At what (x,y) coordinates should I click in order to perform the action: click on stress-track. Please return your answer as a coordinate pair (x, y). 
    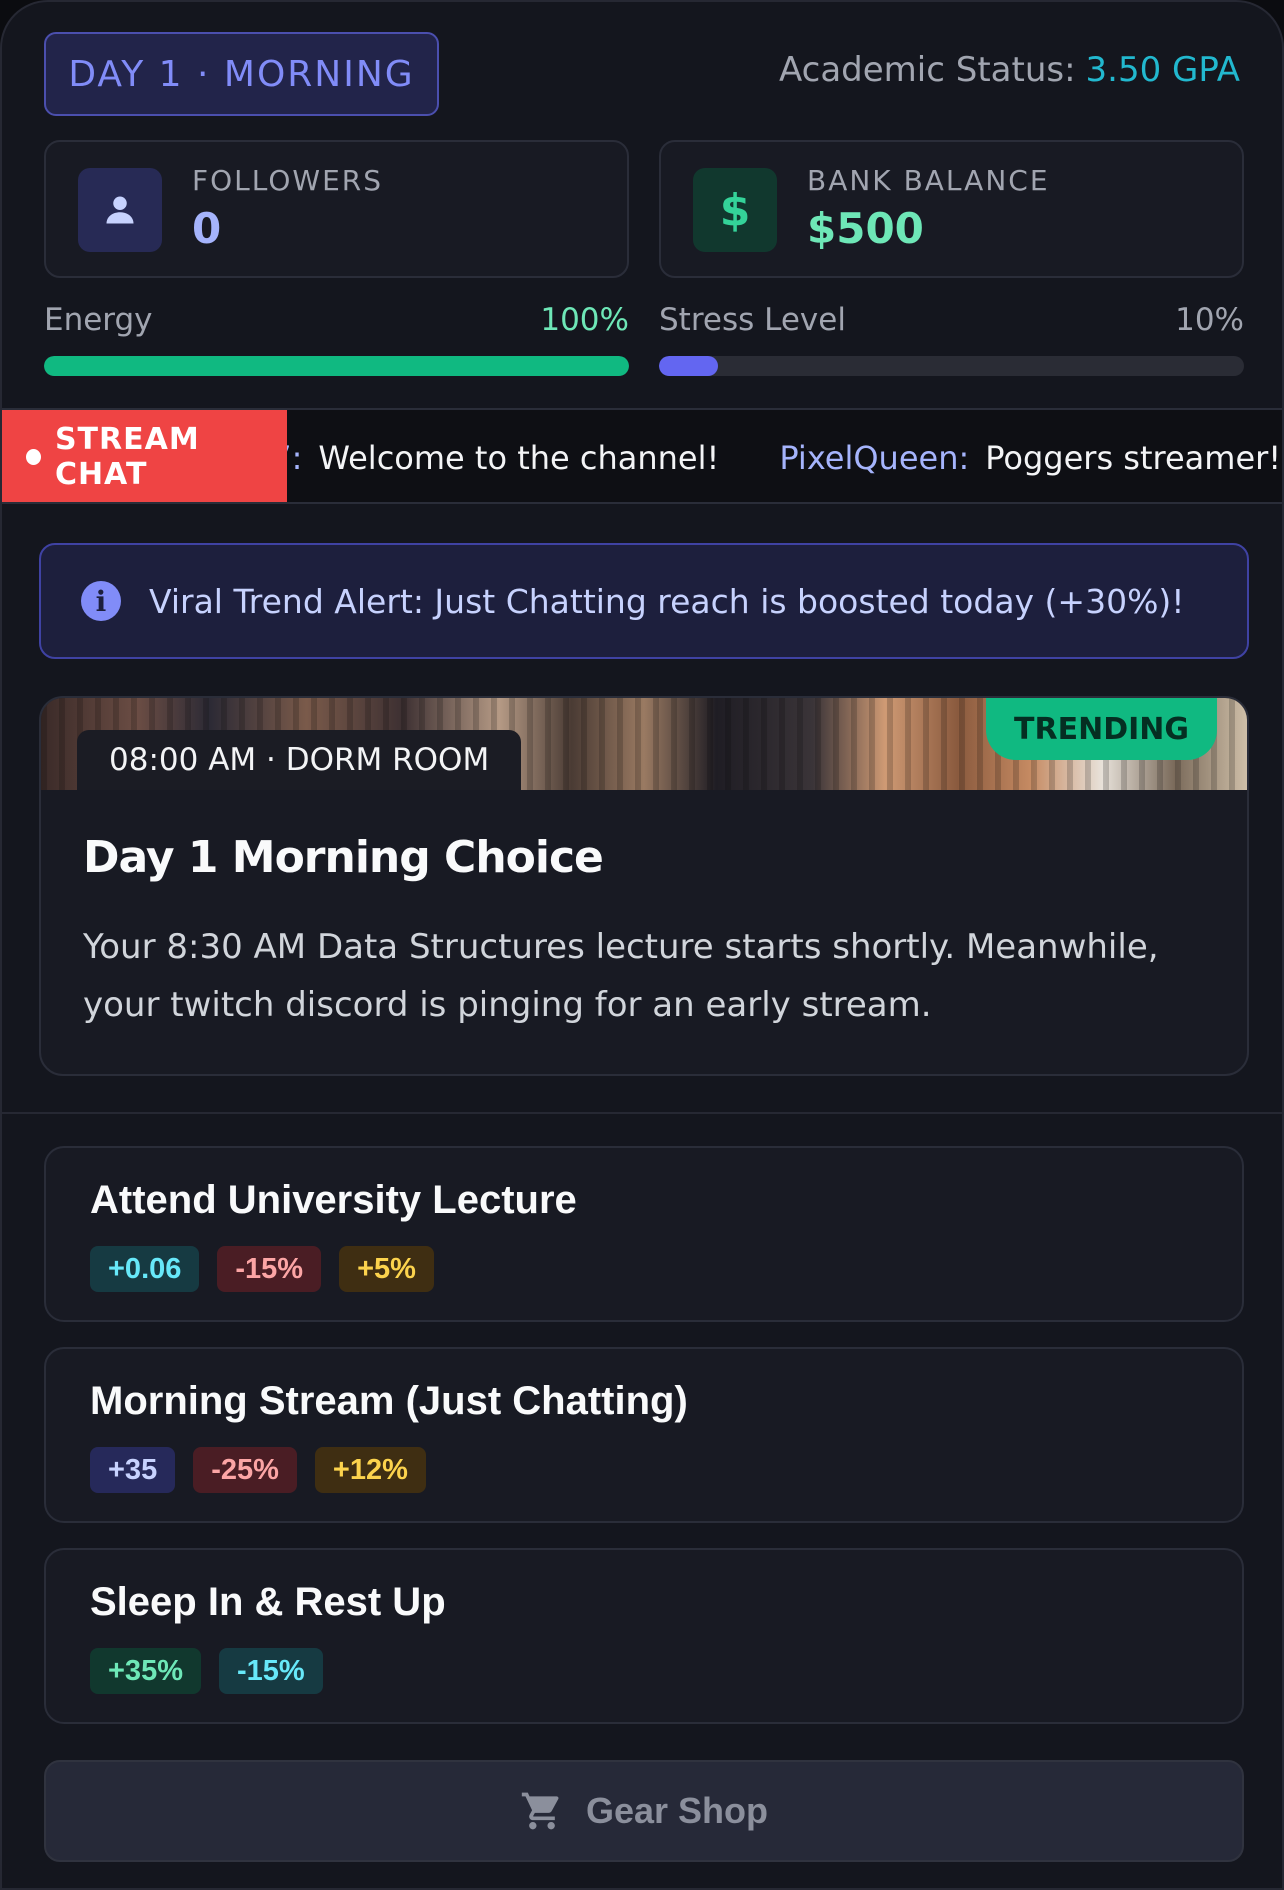
    Looking at the image, I should click on (951, 366).